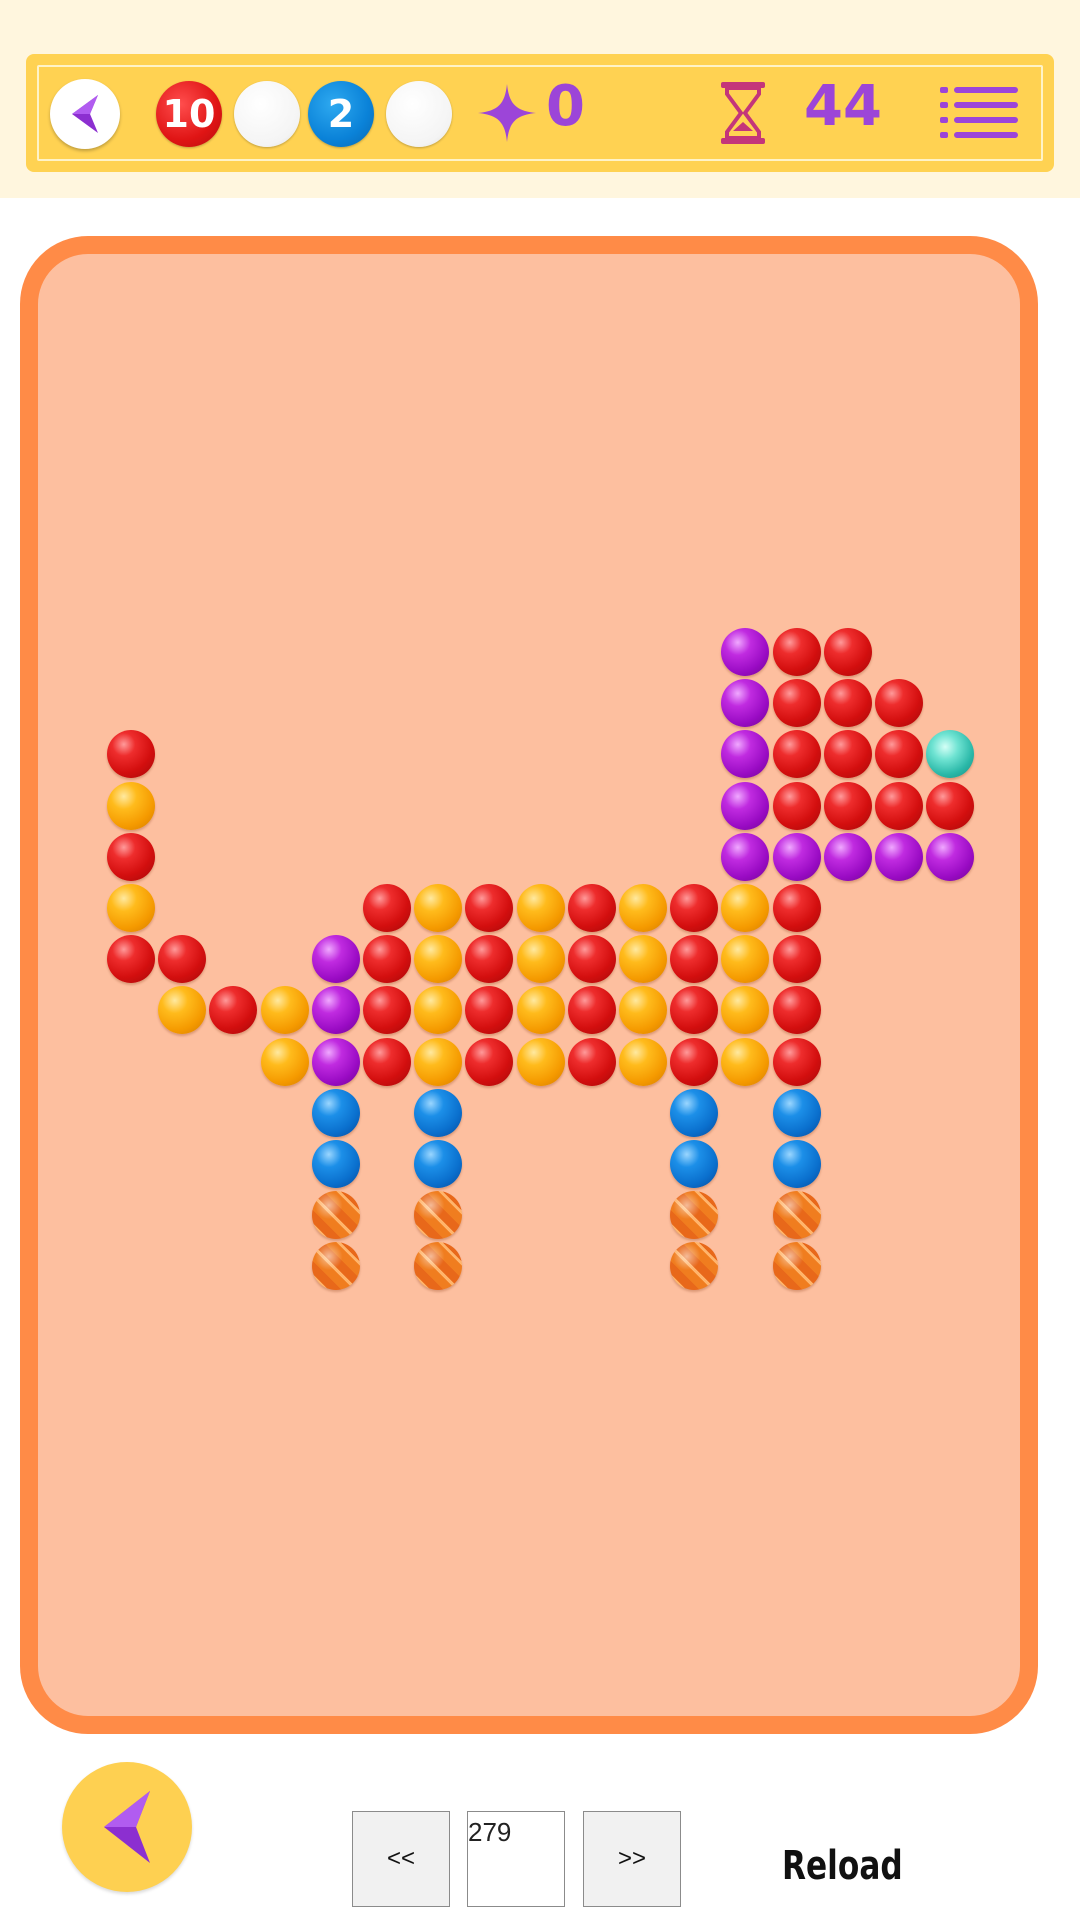 This screenshot has width=1080, height=1920. Describe the element at coordinates (341, 114) in the screenshot. I see `blue-ball-counter: 2` at that location.